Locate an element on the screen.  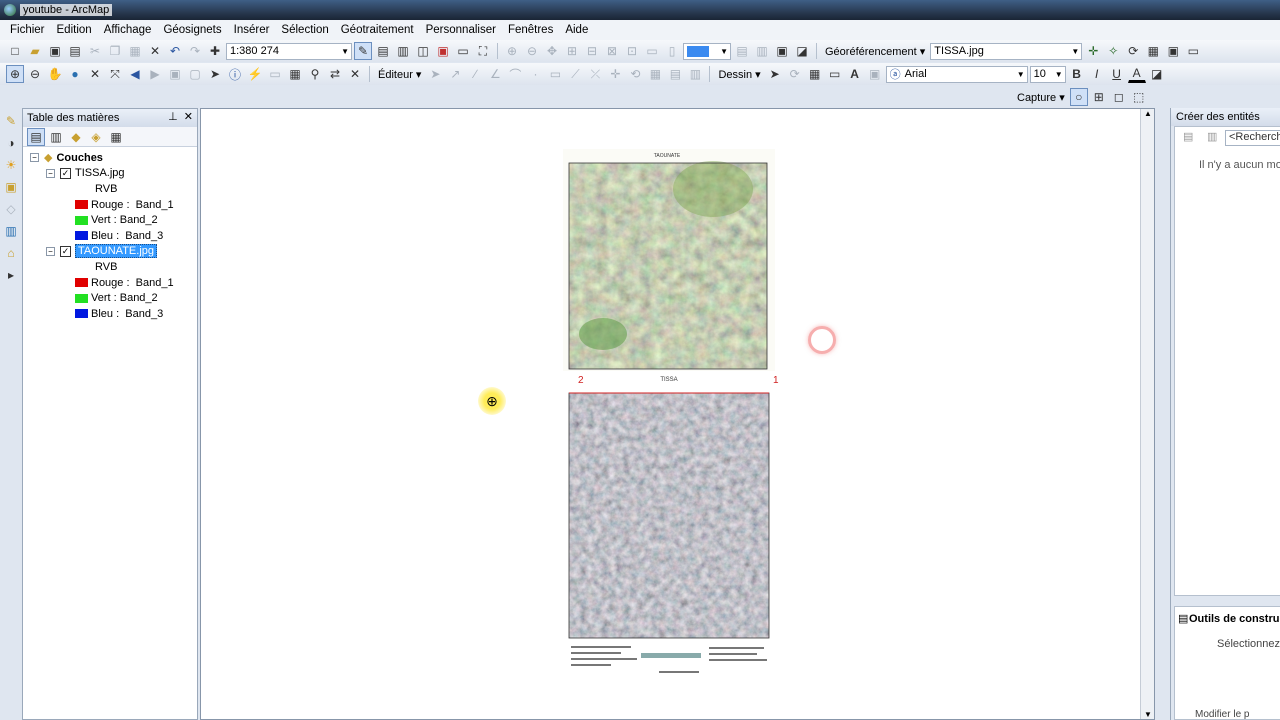
layout-full-page-icon: ⊞ is located at coordinates (572, 51).